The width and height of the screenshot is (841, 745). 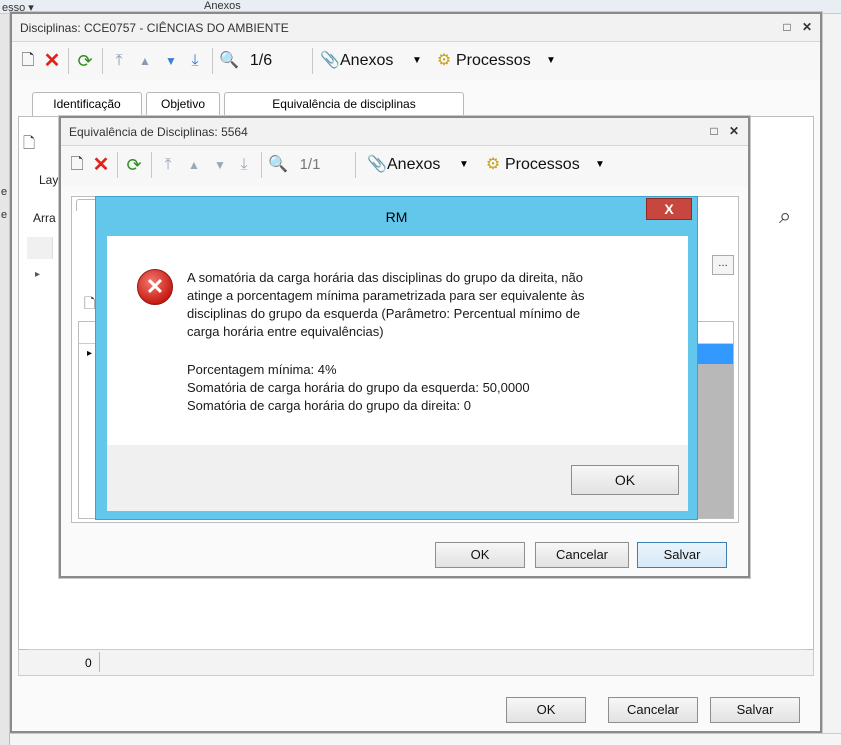 What do you see at coordinates (5, 379) in the screenshot?
I see `background-left-panel` at bounding box center [5, 379].